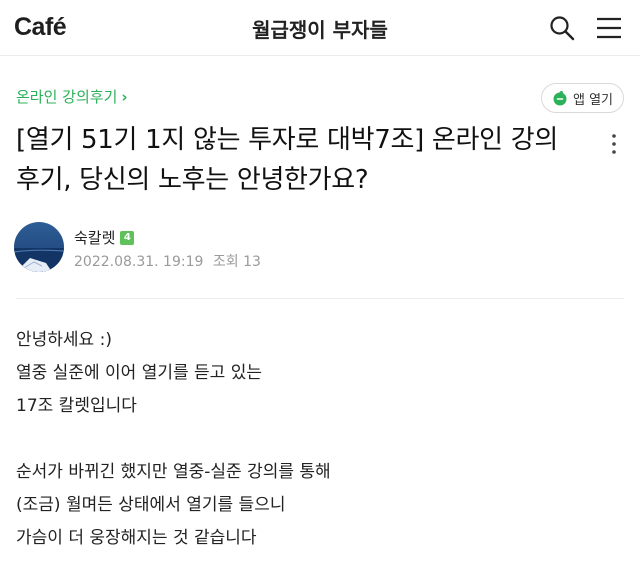 The image size is (640, 568). I want to click on more-vertical-icon, so click(614, 144).